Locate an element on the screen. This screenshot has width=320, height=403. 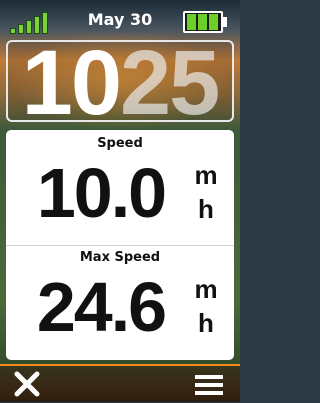
bottom-toolbar is located at coordinates (120, 383).